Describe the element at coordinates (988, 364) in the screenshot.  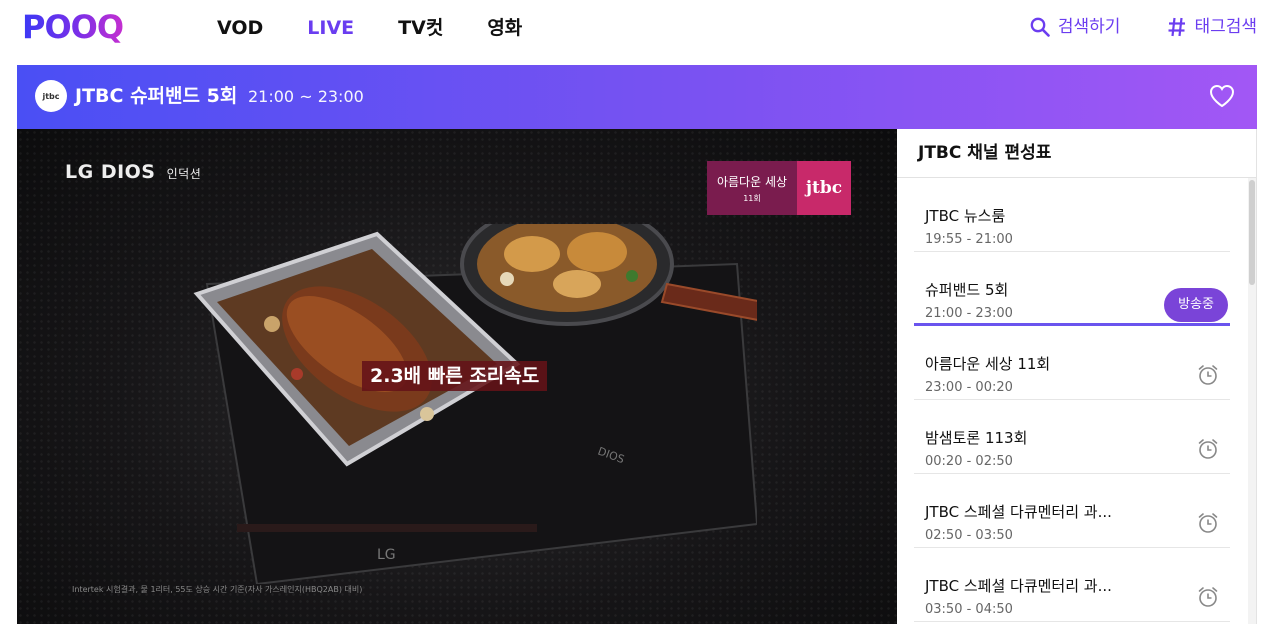
I see `schedule-item-title: 아름다운 세상 11회` at that location.